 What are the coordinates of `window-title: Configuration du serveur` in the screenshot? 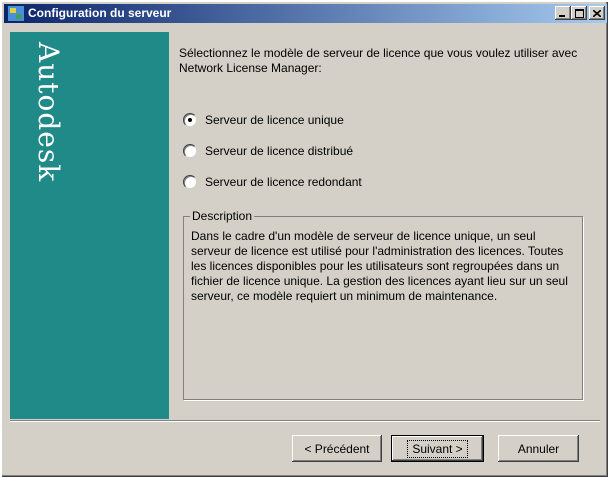 It's located at (100, 13).